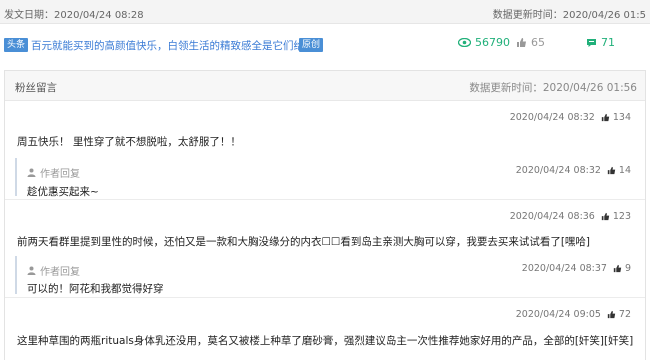 The height and width of the screenshot is (360, 650). What do you see at coordinates (558, 170) in the screenshot?
I see `reply-time: 2020/04/24 08:32` at bounding box center [558, 170].